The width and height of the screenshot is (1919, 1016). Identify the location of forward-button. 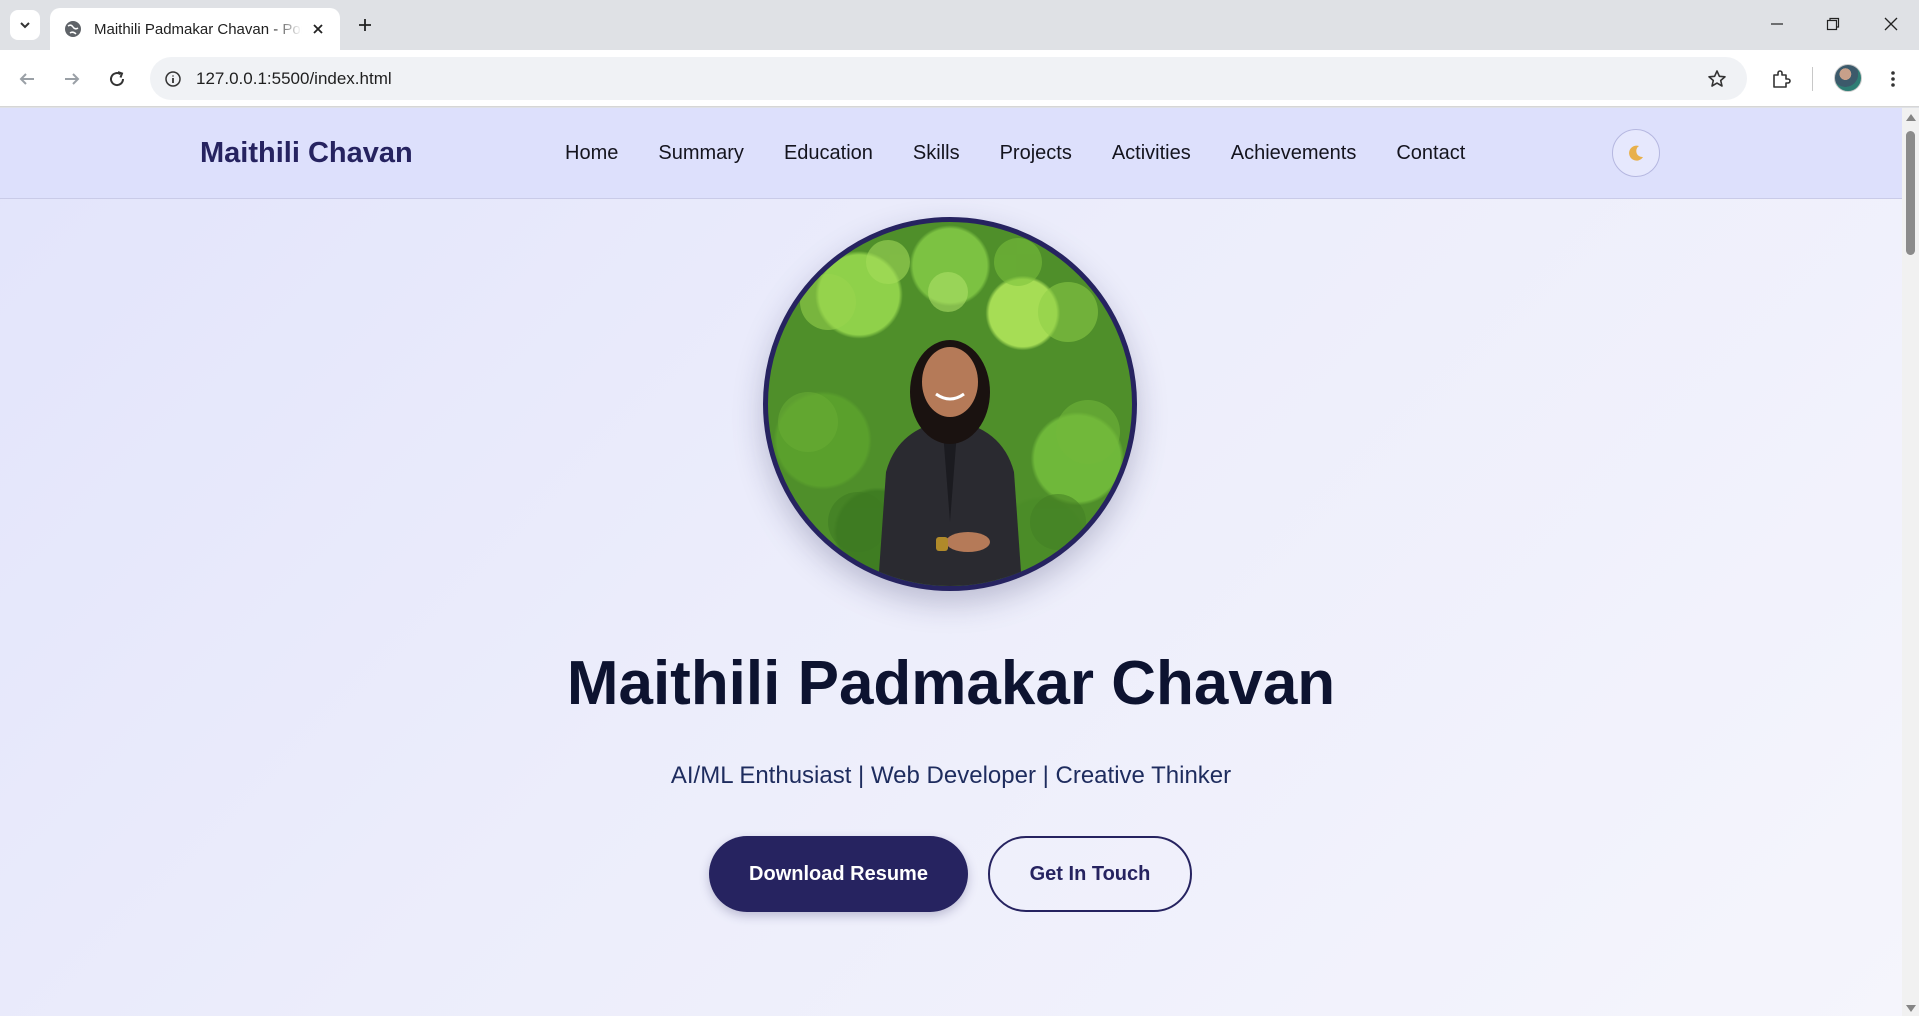
(72, 79).